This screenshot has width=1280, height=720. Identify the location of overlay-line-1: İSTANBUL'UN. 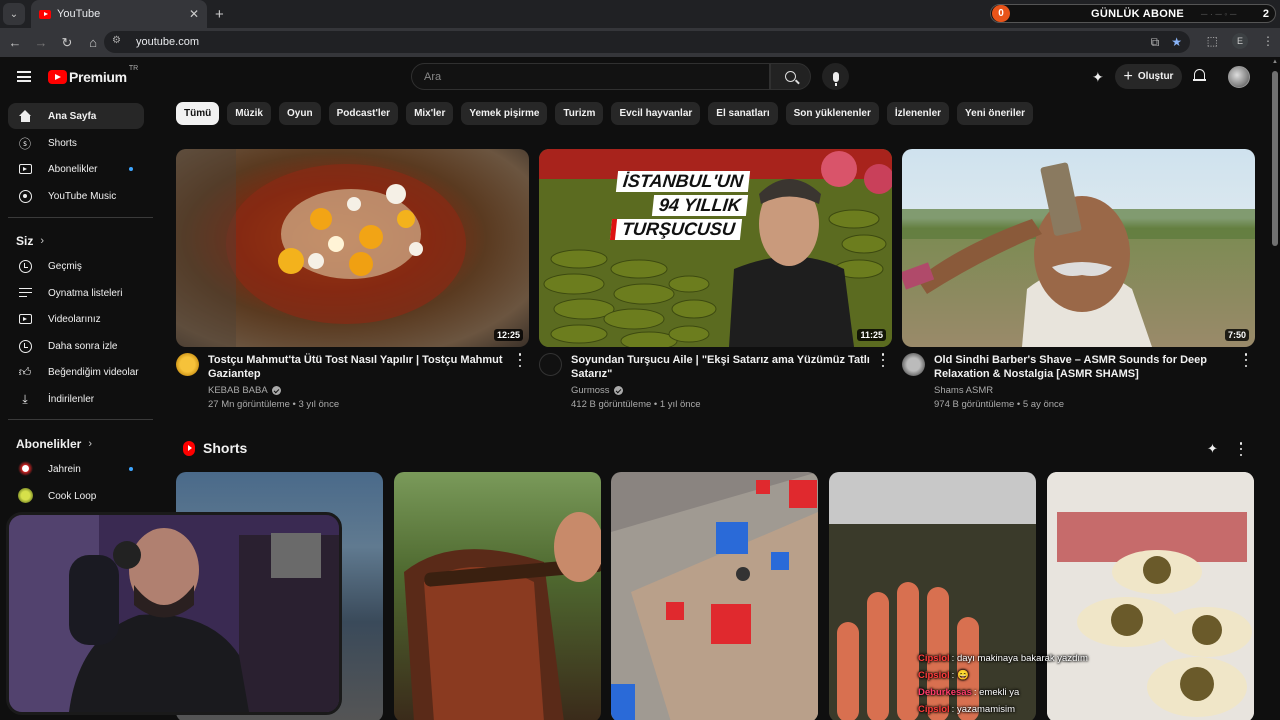
(683, 181).